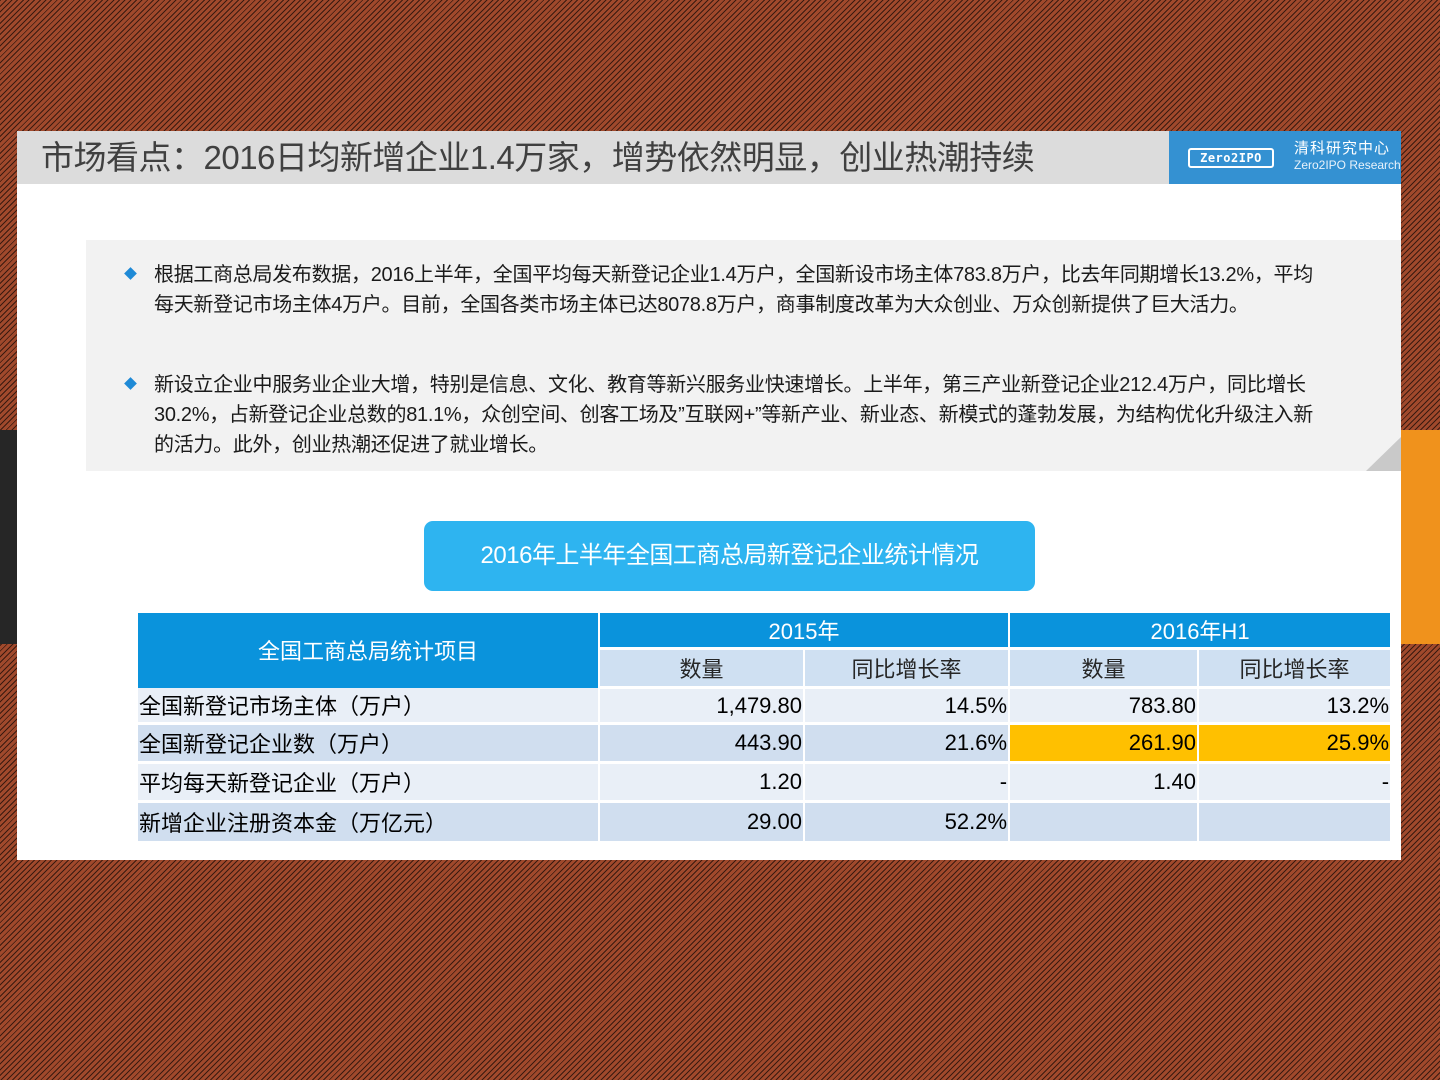 The image size is (1440, 1080). Describe the element at coordinates (1104, 782) in the screenshot. I see `table-cell: 1.40` at that location.